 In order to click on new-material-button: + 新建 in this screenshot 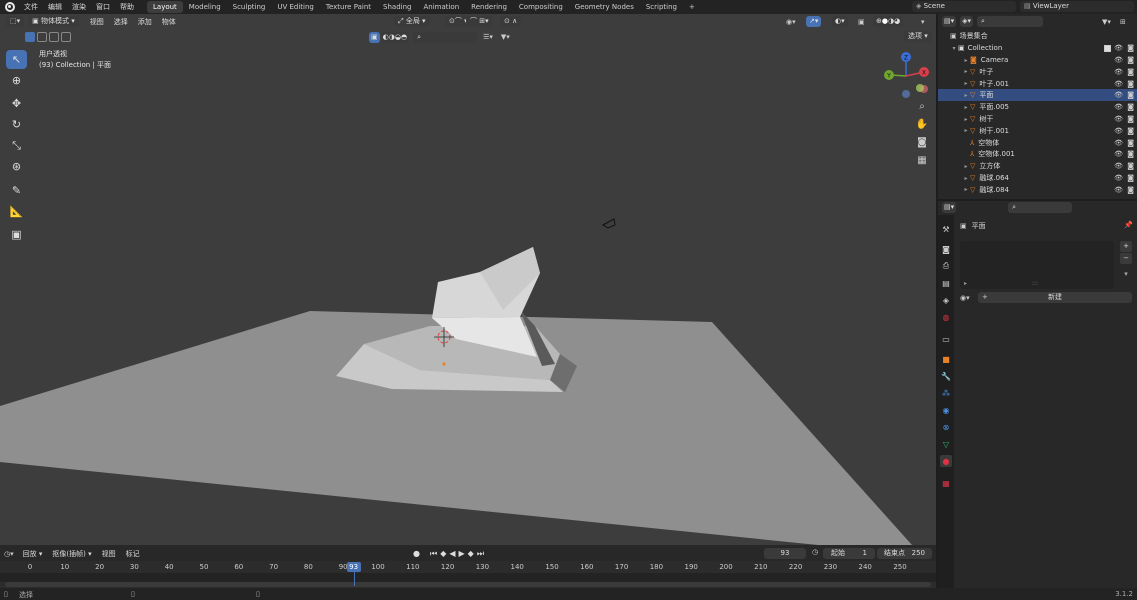, I will do `click(1055, 297)`.